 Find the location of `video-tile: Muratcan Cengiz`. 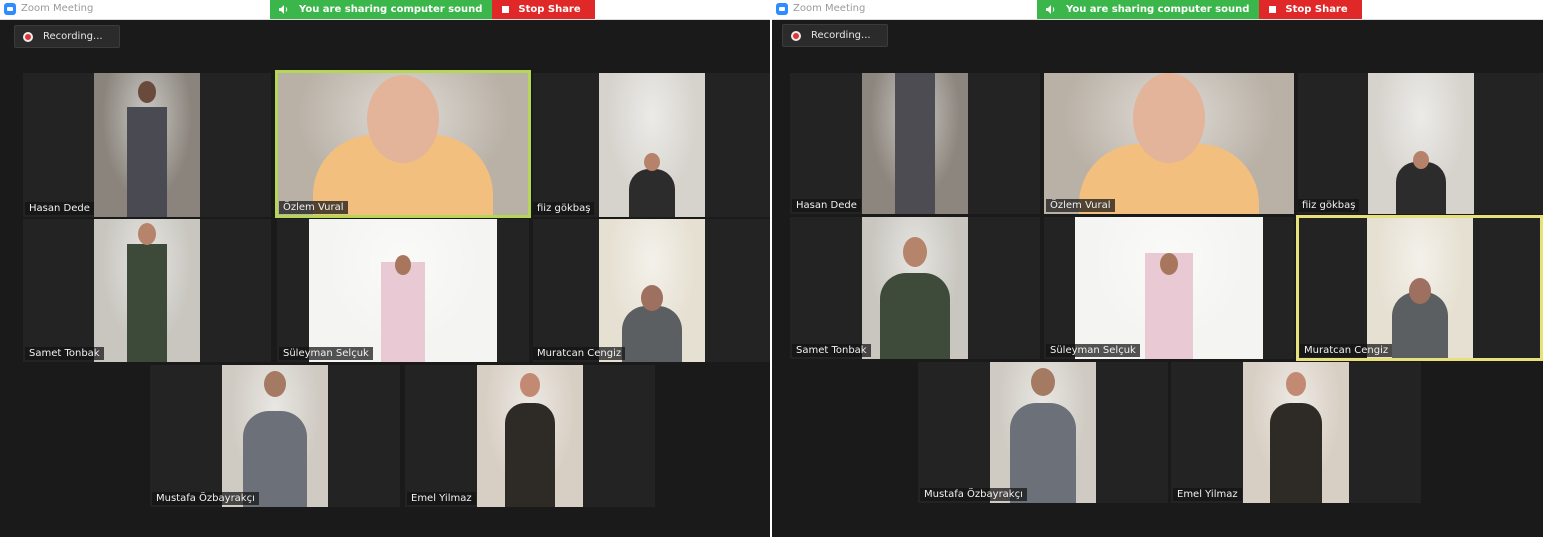

video-tile: Muratcan Cengiz is located at coordinates (651, 290).